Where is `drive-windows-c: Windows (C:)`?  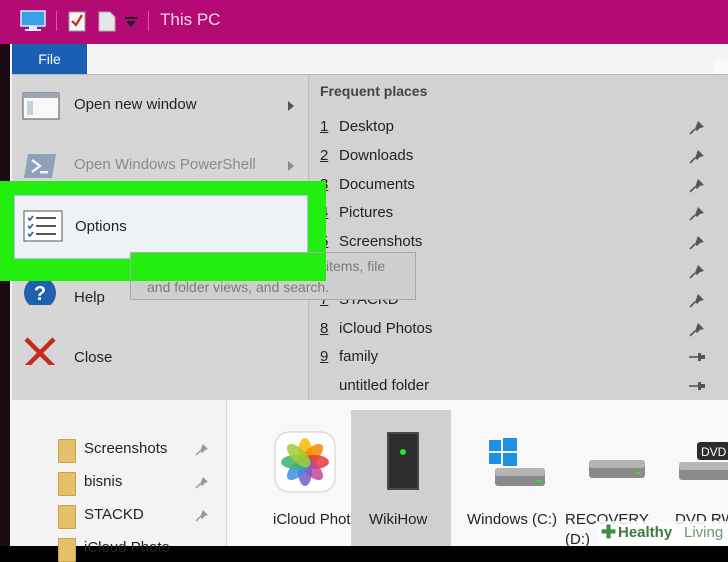
drive-windows-c: Windows (C:) is located at coordinates (517, 478).